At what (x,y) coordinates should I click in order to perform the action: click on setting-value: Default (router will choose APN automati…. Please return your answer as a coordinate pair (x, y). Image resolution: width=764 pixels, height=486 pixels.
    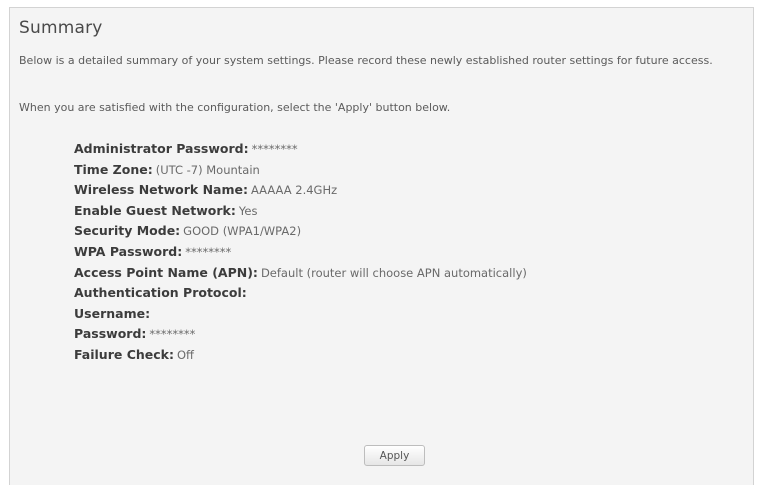
    Looking at the image, I should click on (393, 272).